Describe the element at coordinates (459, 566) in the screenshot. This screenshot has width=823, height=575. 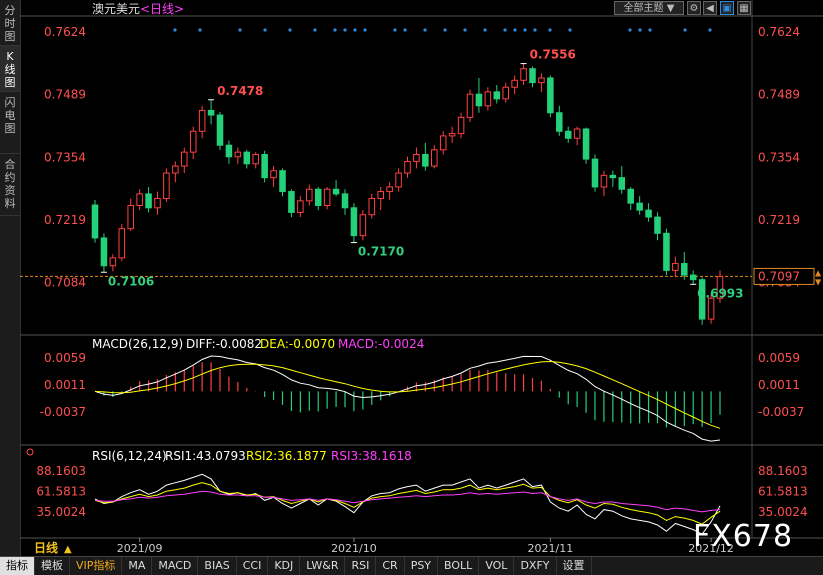
I see `indicator-tab-12: BOLL` at that location.